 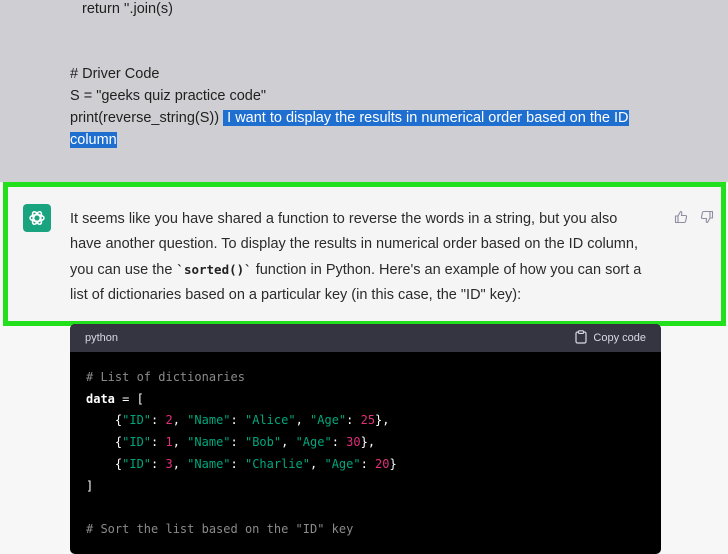 I want to click on thumbs-down-icon, so click(x=707, y=217).